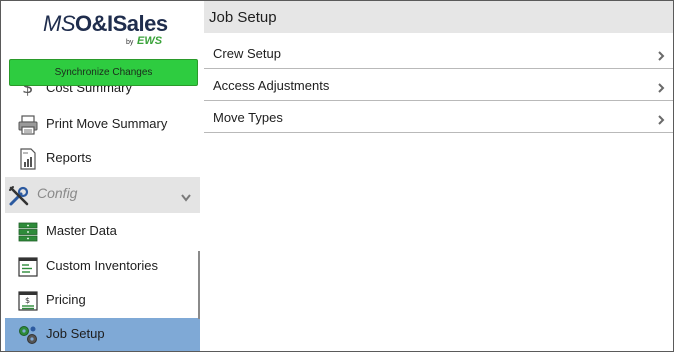 The width and height of the screenshot is (674, 352). Describe the element at coordinates (150, 41) in the screenshot. I see `logo-brand: EWS` at that location.